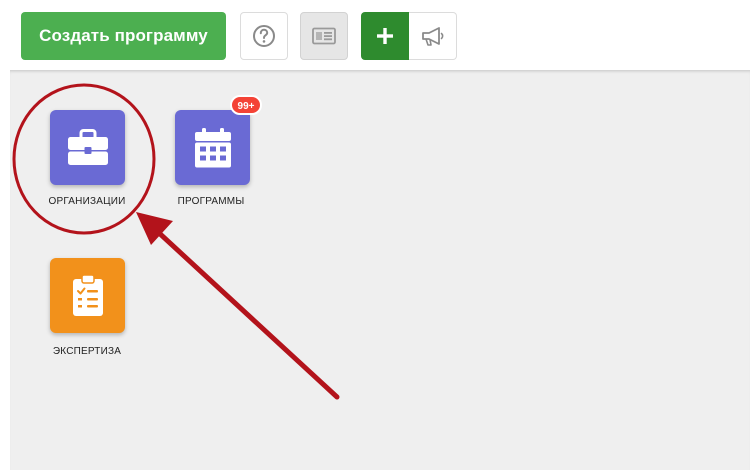  What do you see at coordinates (123, 36) in the screenshot?
I see `create-program-button: Создать программу` at bounding box center [123, 36].